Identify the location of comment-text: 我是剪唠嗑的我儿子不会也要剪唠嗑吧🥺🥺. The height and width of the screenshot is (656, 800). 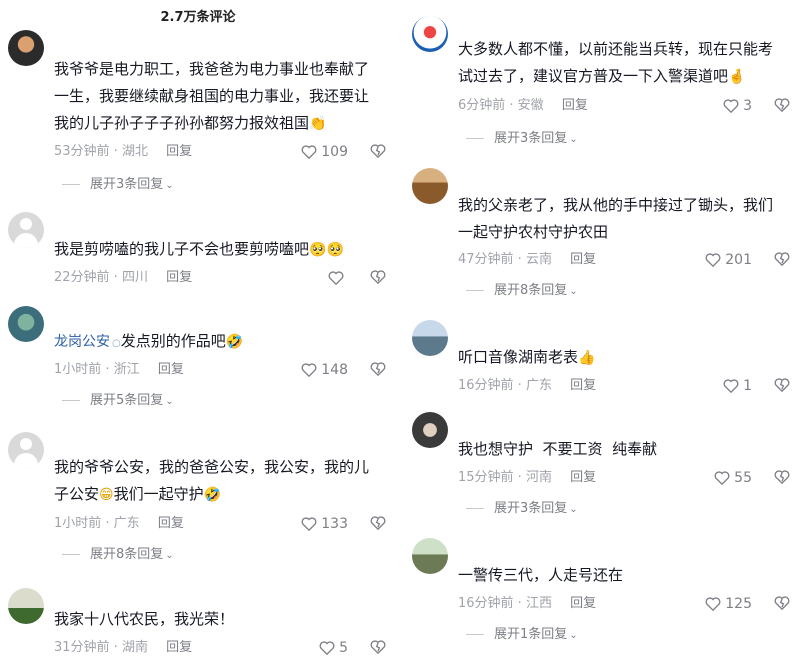
(199, 249).